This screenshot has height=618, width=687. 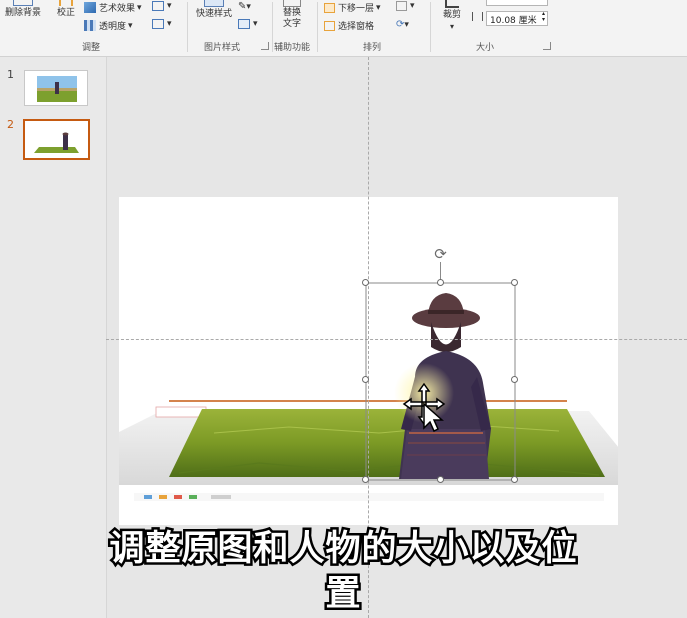 I want to click on align-icon, so click(x=401, y=6).